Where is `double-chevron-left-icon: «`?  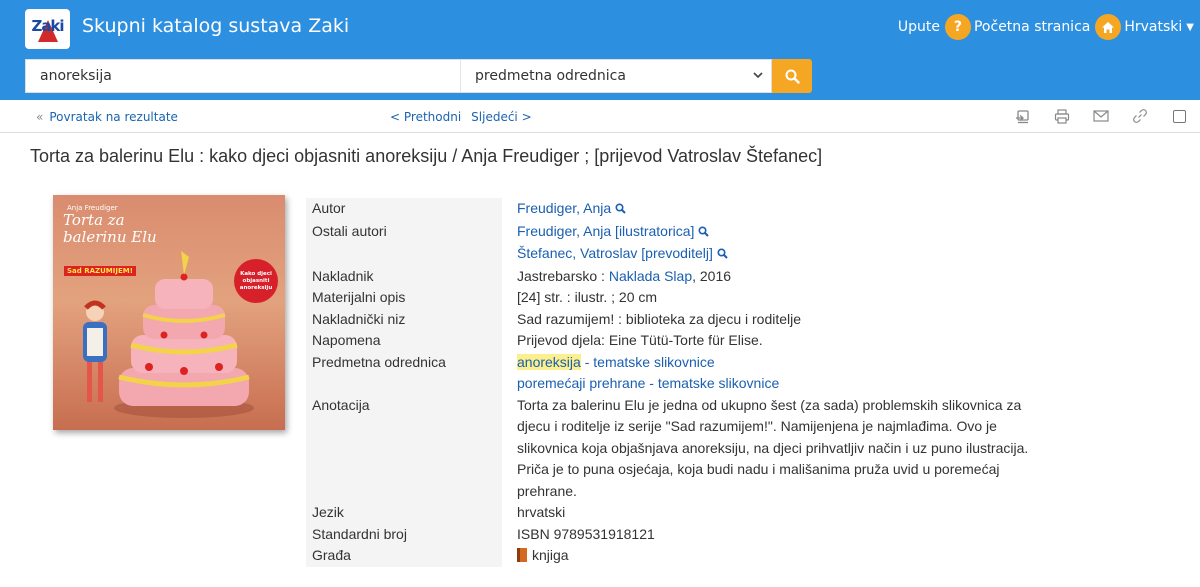
double-chevron-left-icon: « is located at coordinates (40, 117).